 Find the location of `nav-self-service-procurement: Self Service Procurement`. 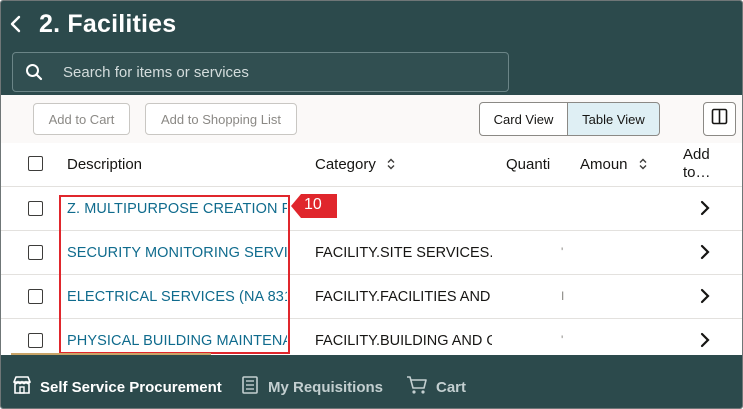

nav-self-service-procurement: Self Service Procurement is located at coordinates (117, 387).